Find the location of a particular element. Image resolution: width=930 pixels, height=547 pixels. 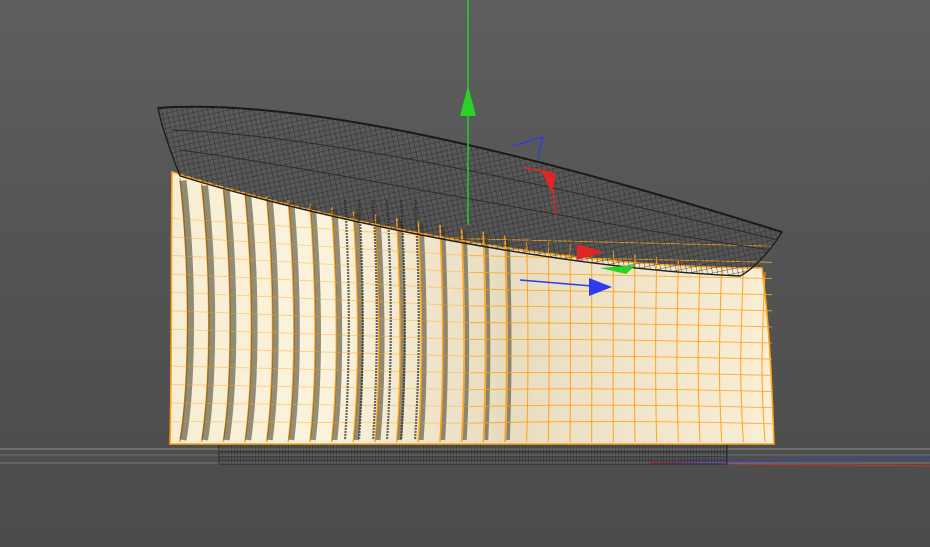

y-axis-arrow is located at coordinates (468, 101).